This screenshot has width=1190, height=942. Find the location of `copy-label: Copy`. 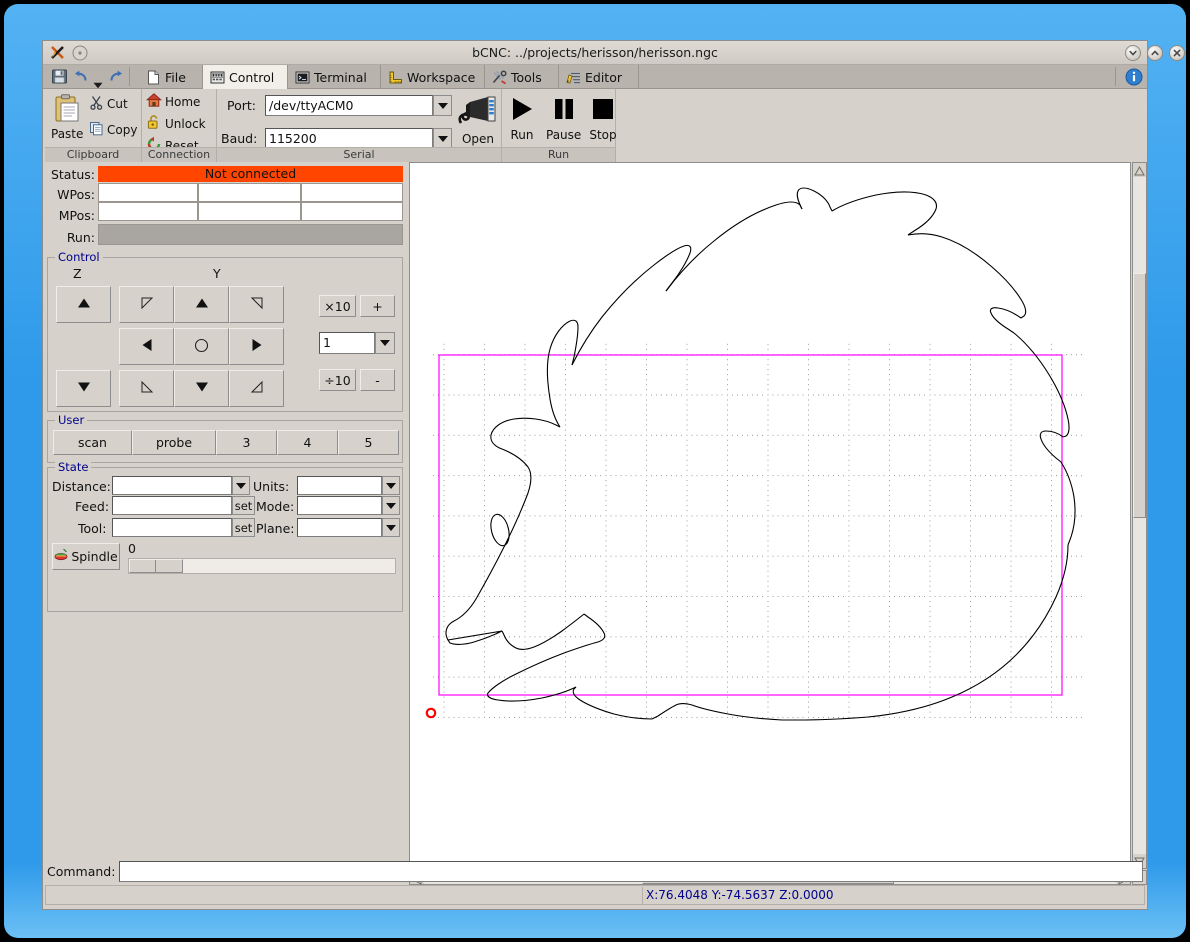

copy-label: Copy is located at coordinates (122, 130).